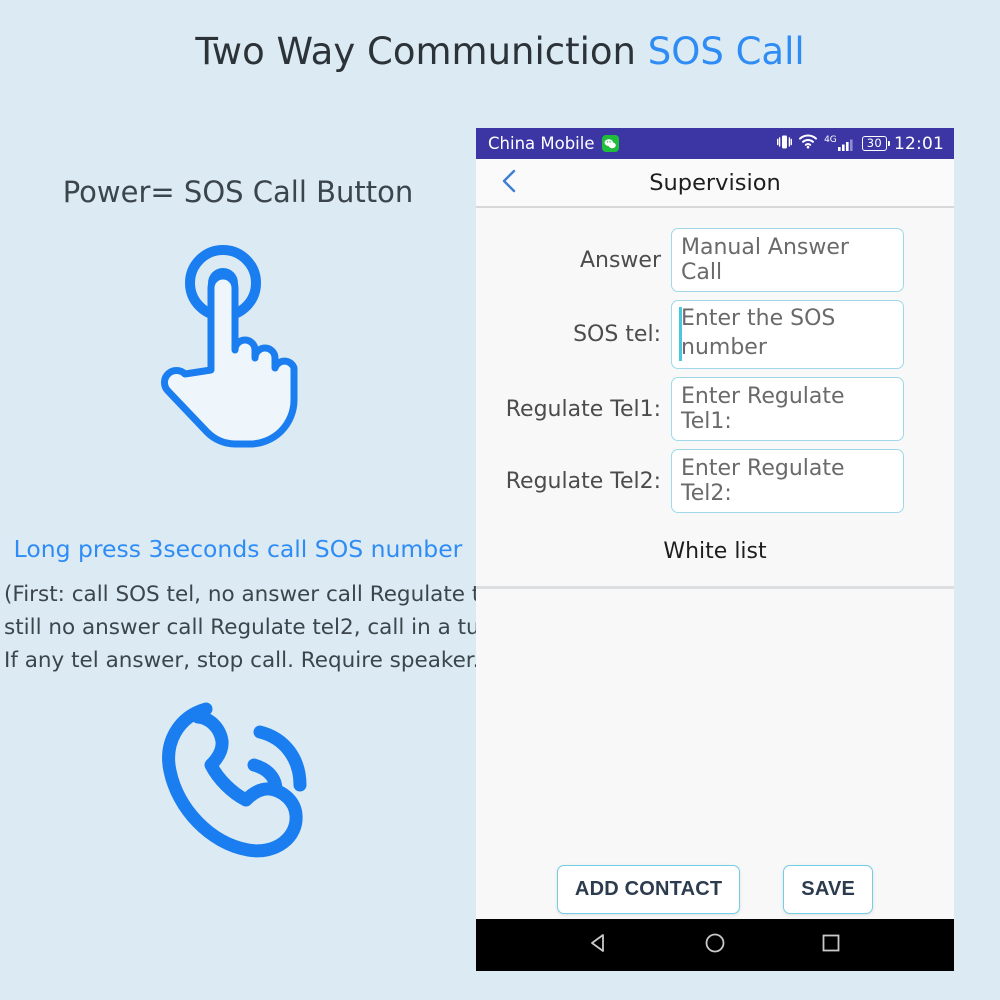  I want to click on vibrate-icon, so click(785, 144).